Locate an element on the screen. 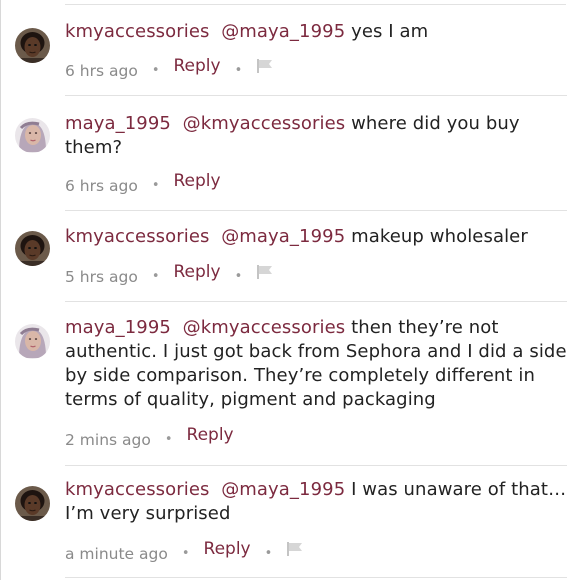  comment-meta: a minute ago • Reply • is located at coordinates (184, 552).